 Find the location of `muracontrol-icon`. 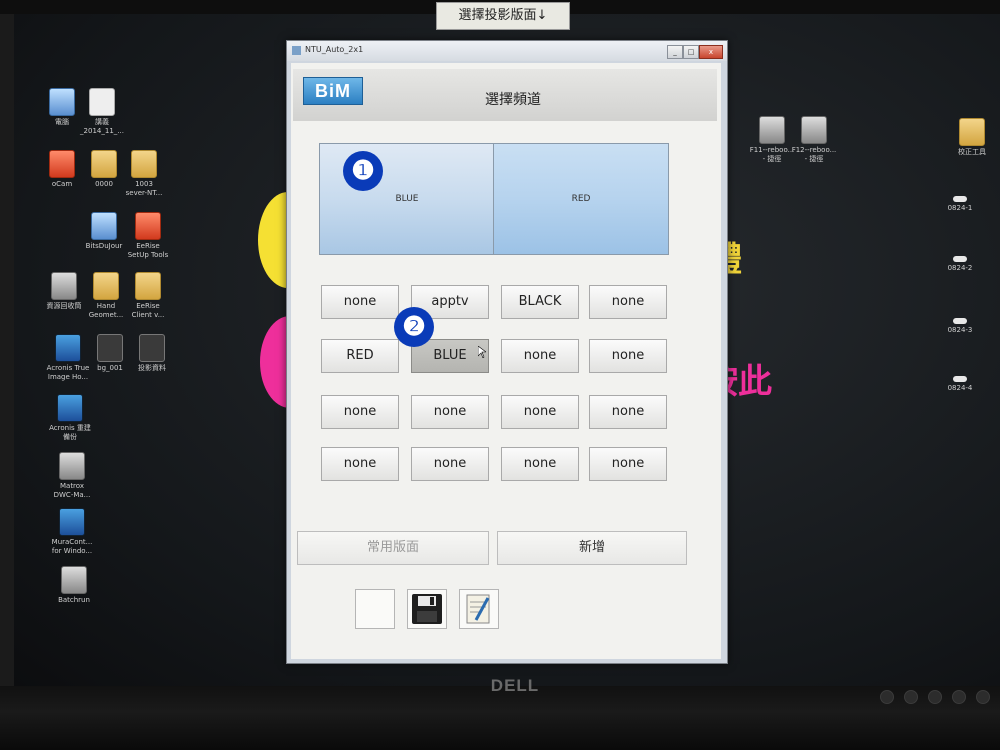

muracontrol-icon is located at coordinates (72, 522).